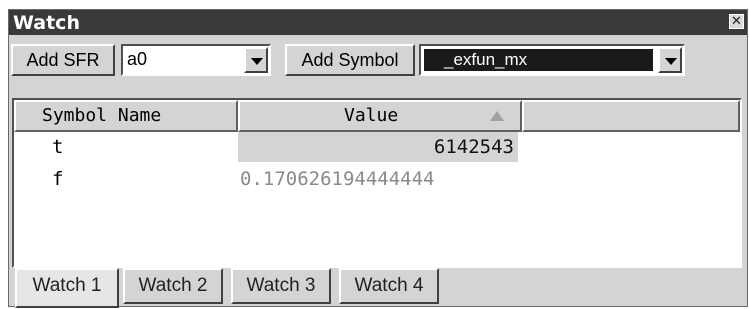 This screenshot has height=309, width=749. What do you see at coordinates (173, 286) in the screenshot?
I see `tab-watch-2: Watch 2` at bounding box center [173, 286].